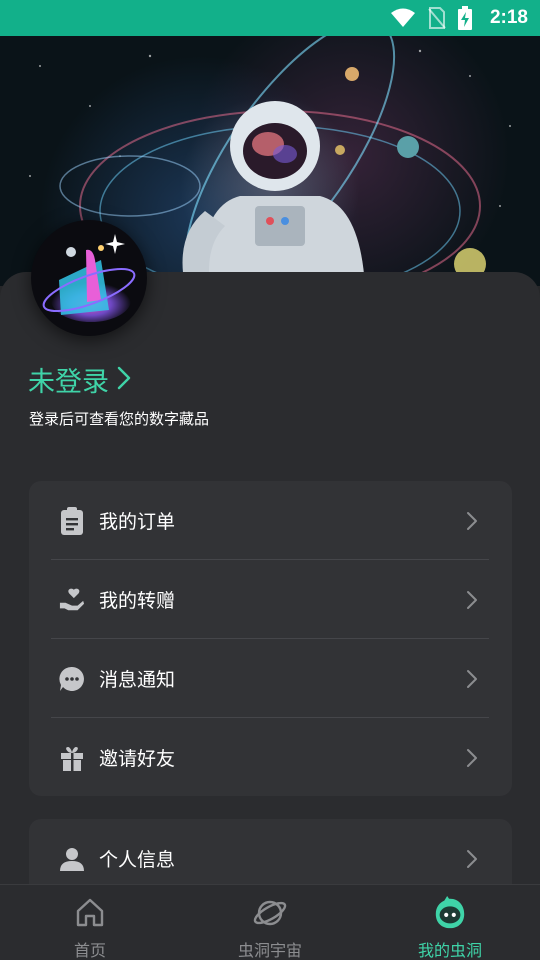 Image resolution: width=540 pixels, height=960 pixels. I want to click on avatar, so click(89, 278).